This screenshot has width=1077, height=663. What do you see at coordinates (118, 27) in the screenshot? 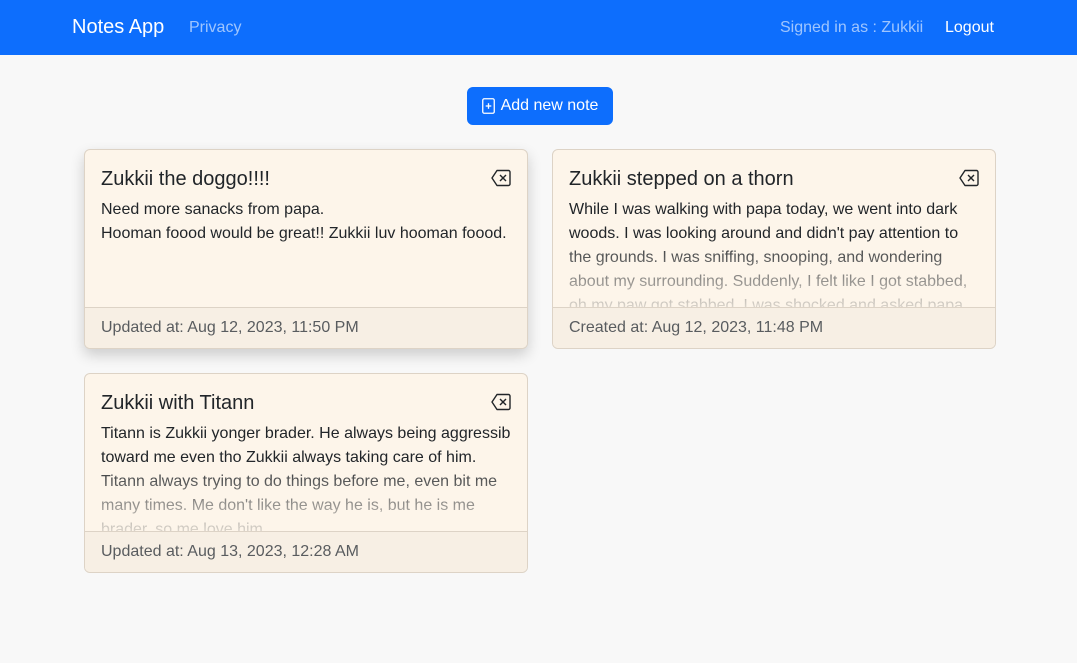
I see `brand-link: Notes App` at bounding box center [118, 27].